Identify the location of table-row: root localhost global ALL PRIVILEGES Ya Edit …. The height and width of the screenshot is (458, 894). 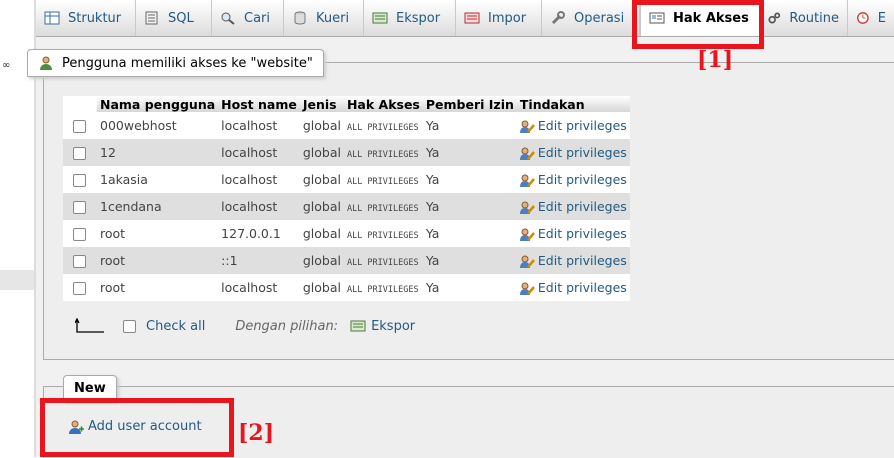
(346, 287).